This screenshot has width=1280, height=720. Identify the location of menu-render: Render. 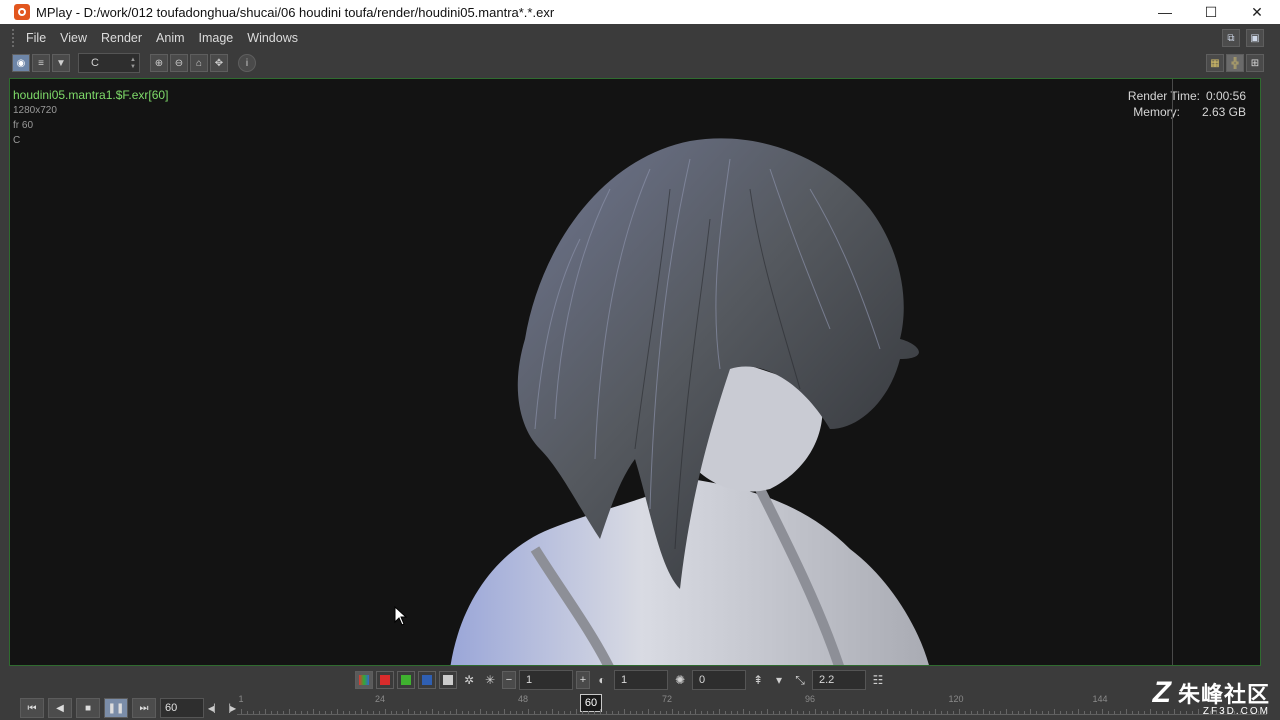
(121, 38).